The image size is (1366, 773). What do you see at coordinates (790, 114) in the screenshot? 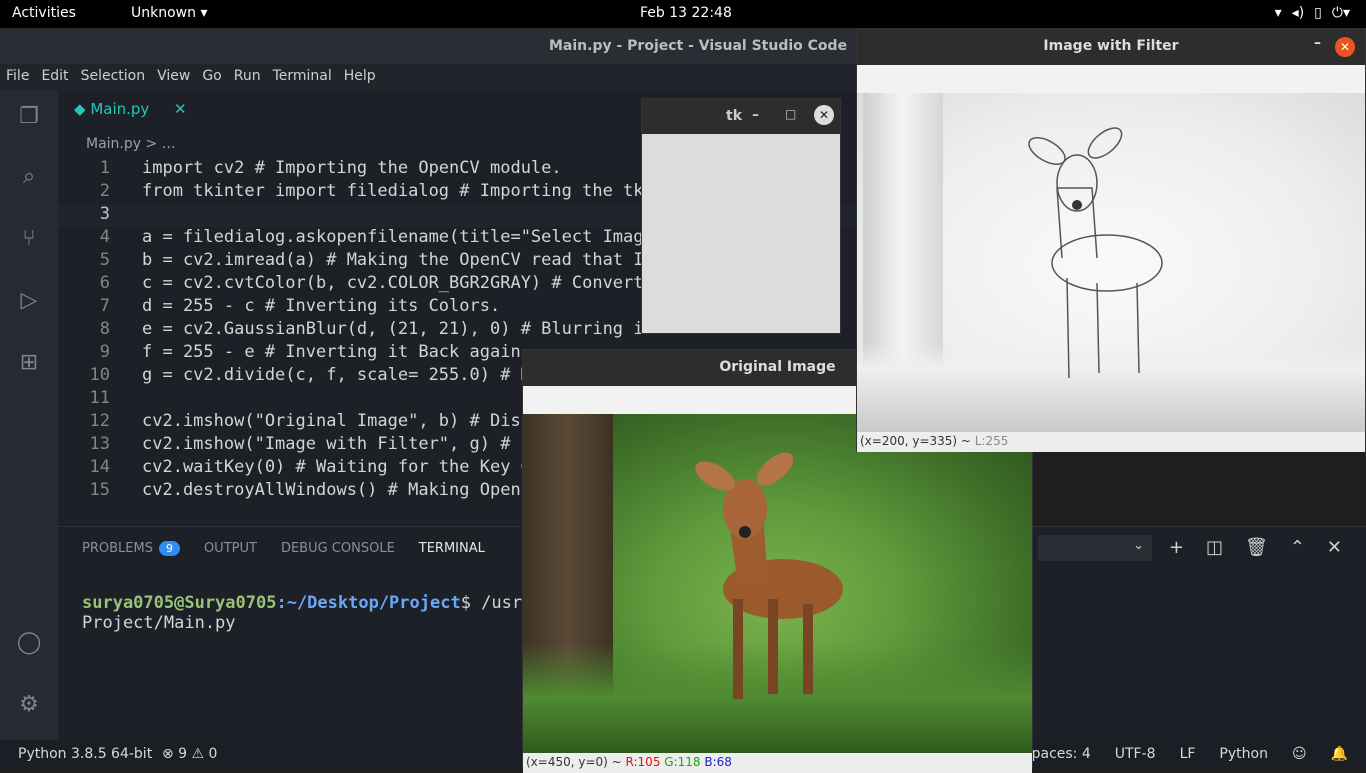
I see `tk-maximize-button: □` at bounding box center [790, 114].